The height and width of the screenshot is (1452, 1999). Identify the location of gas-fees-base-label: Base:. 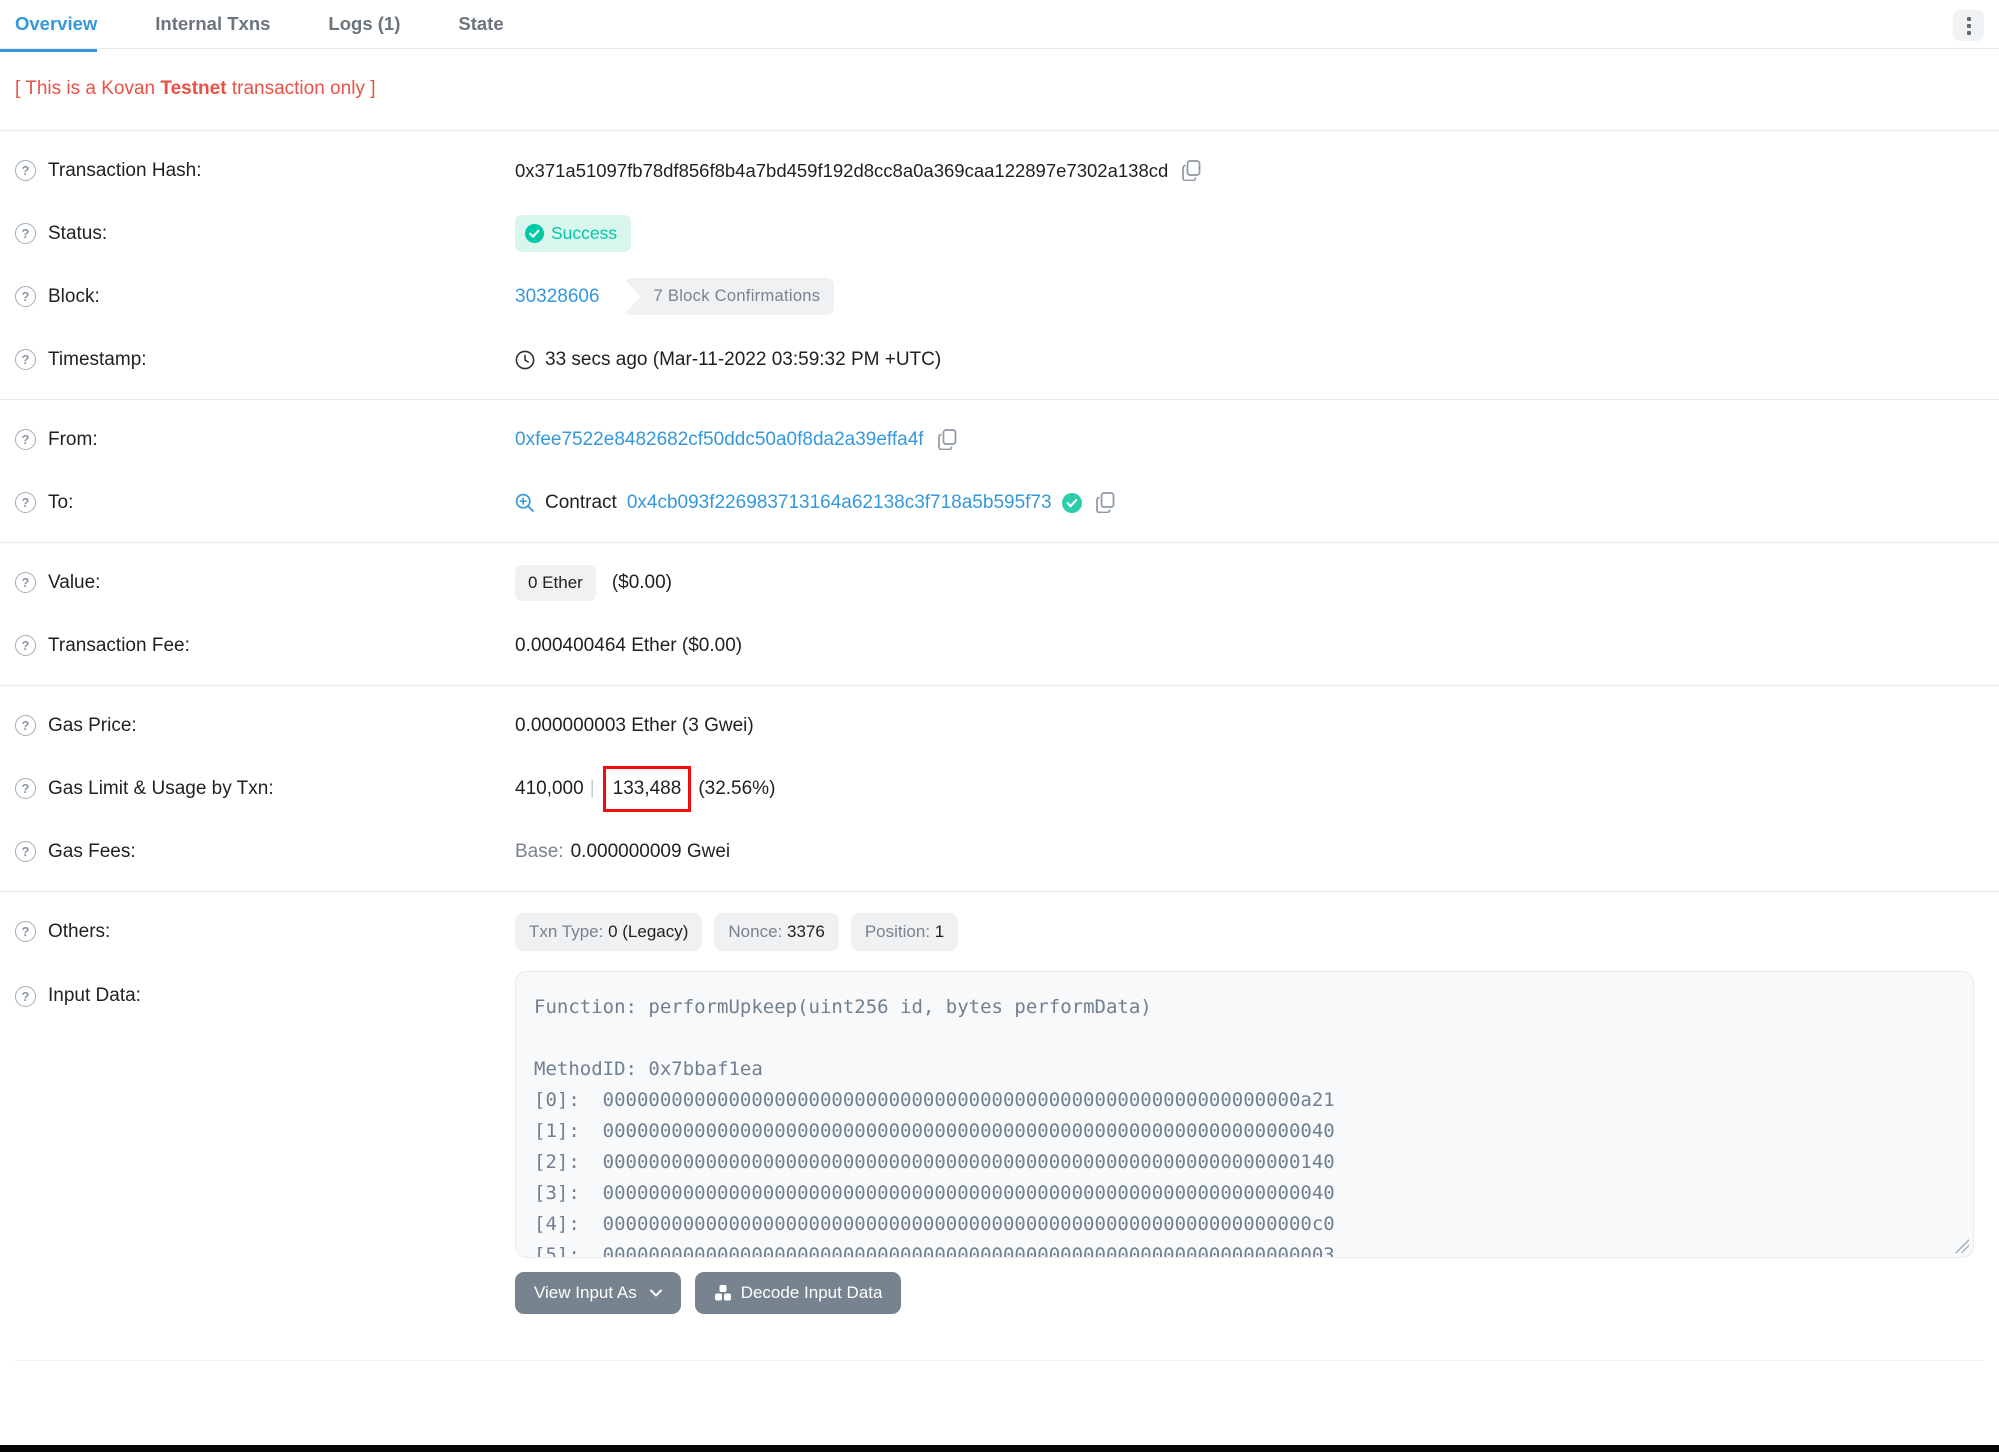
(539, 851).